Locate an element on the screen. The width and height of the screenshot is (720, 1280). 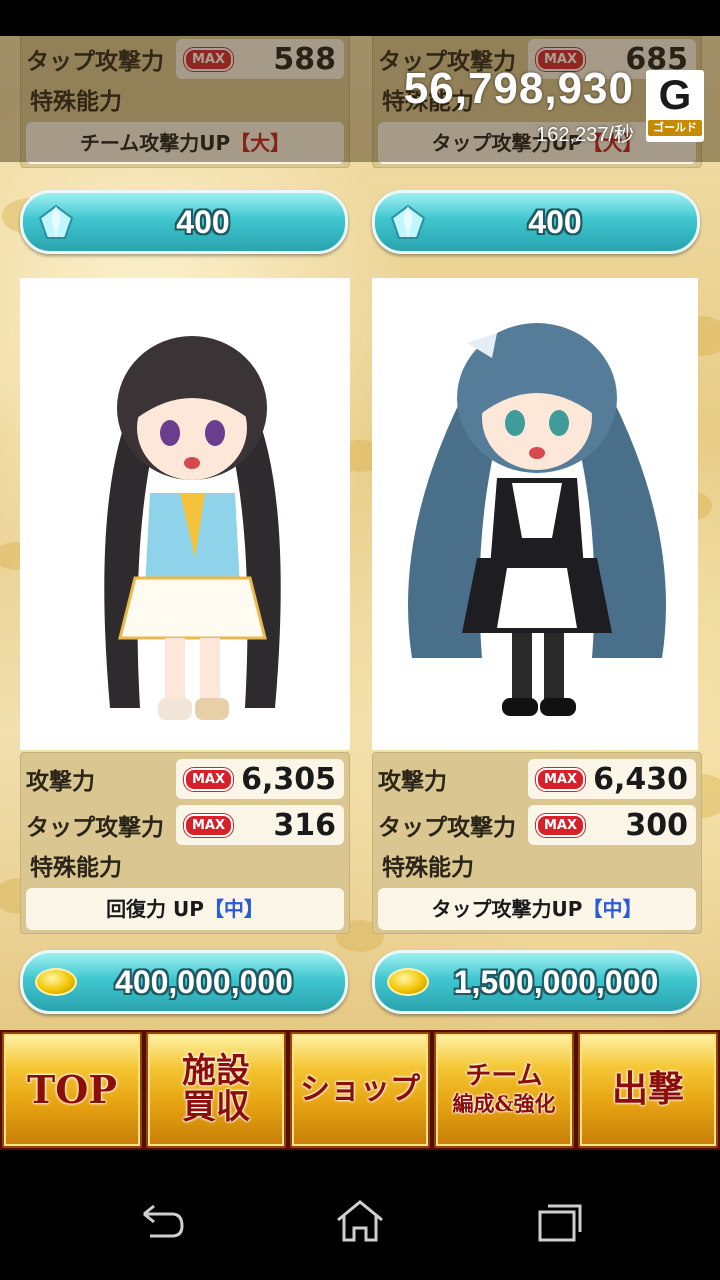
gold-icon-letter: G is located at coordinates (675, 94).